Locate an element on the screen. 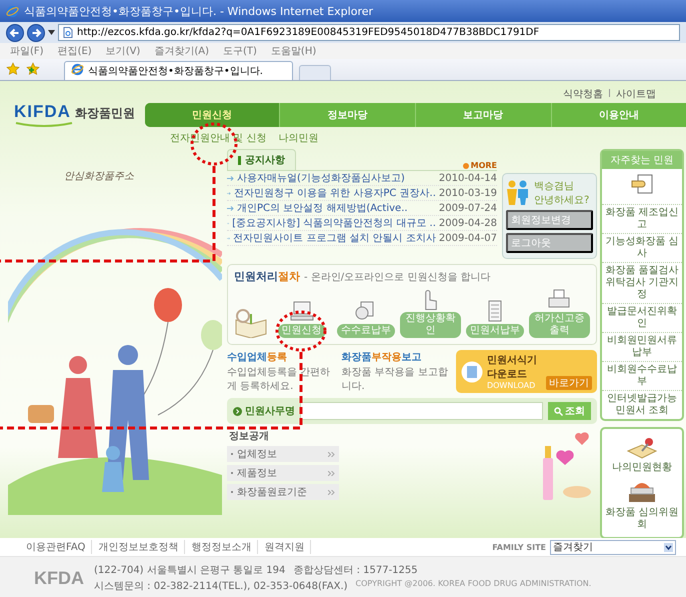 The height and width of the screenshot is (597, 686). back-icon is located at coordinates (15, 33).